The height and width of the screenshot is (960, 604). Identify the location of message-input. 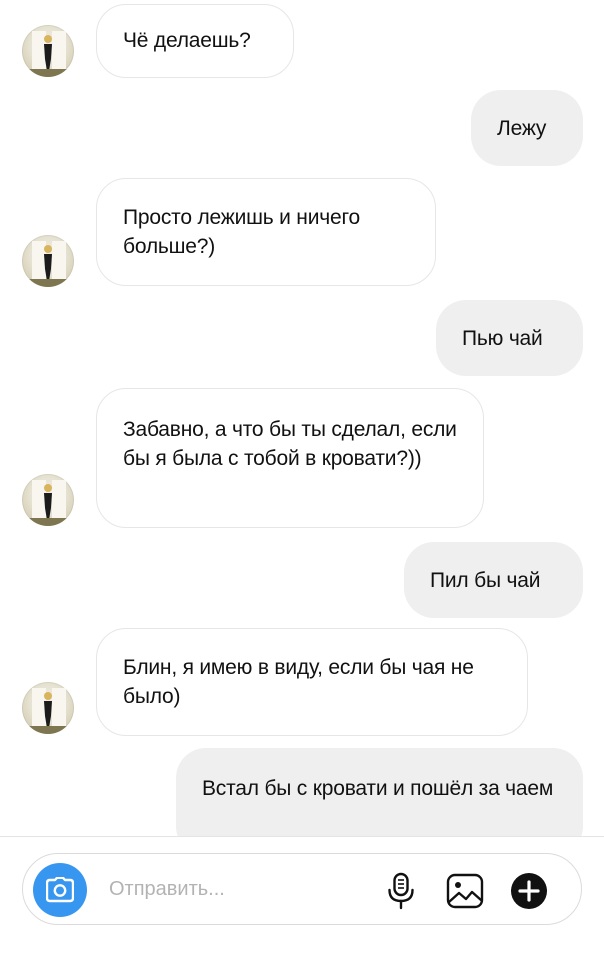
(234, 889).